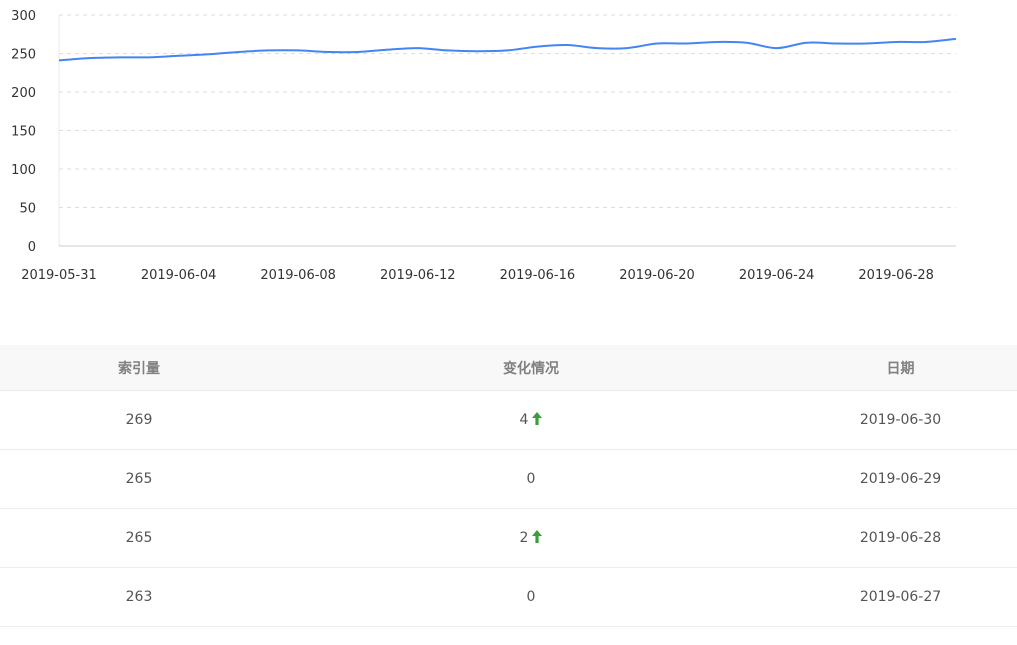 This screenshot has width=1017, height=645. I want to click on x-tick-label: 2019-05-31, so click(59, 275).